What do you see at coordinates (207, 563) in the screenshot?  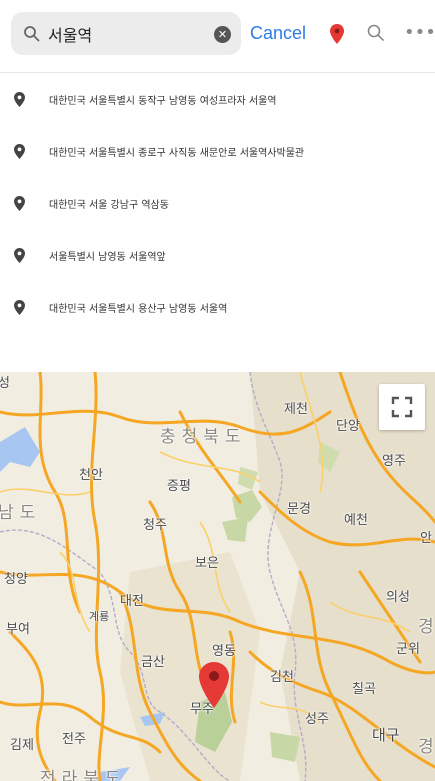 I see `map-label: 보은` at bounding box center [207, 563].